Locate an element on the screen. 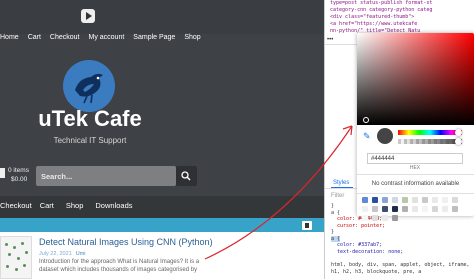 This screenshot has height=279, width=474. header-strip is located at coordinates (162, 17).